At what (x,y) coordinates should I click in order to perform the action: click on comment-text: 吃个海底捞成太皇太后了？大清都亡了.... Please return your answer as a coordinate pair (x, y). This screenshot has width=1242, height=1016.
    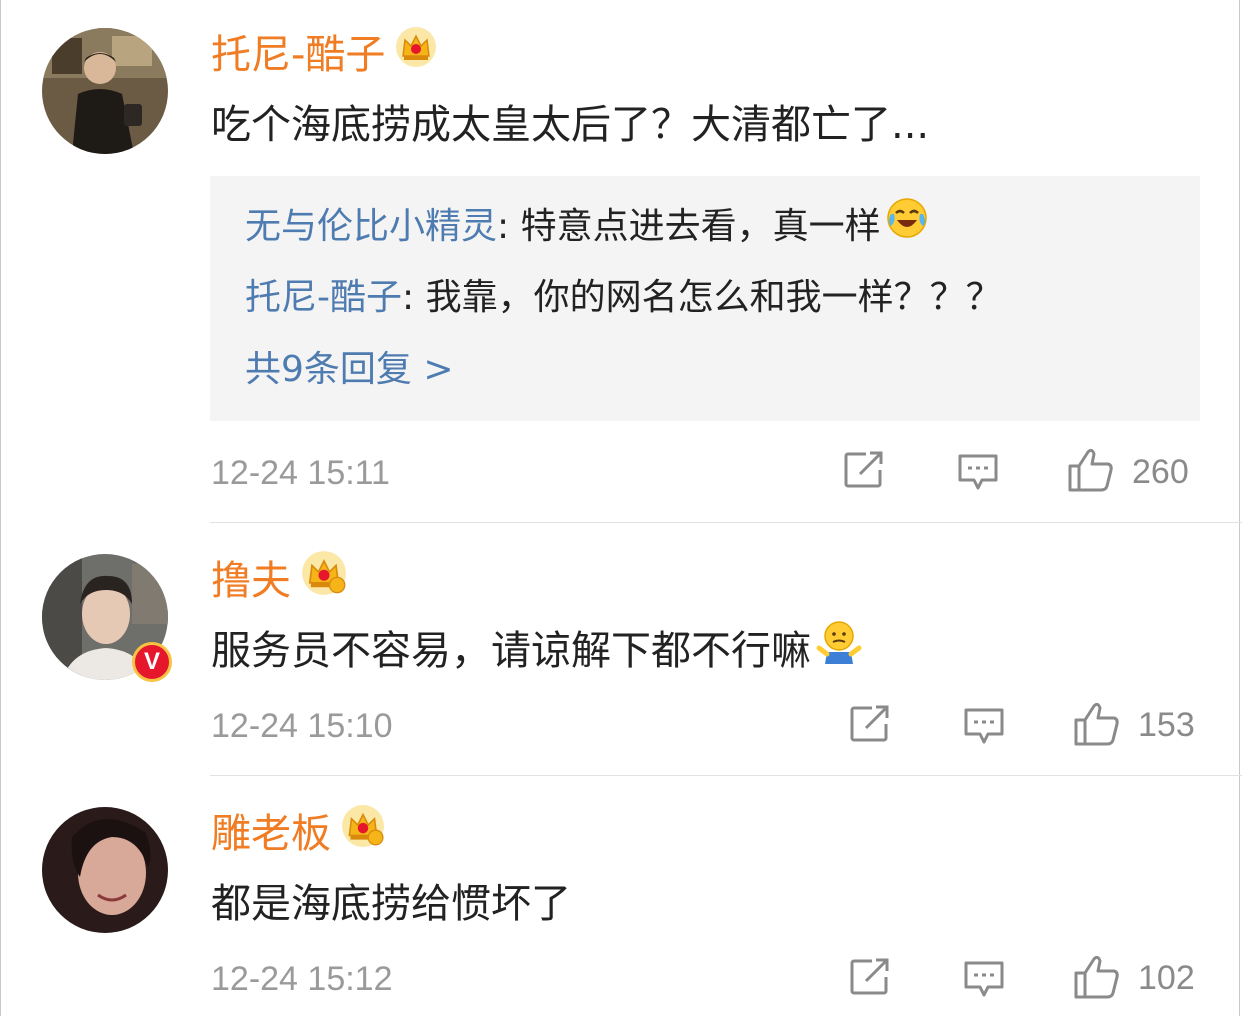
    Looking at the image, I should click on (570, 125).